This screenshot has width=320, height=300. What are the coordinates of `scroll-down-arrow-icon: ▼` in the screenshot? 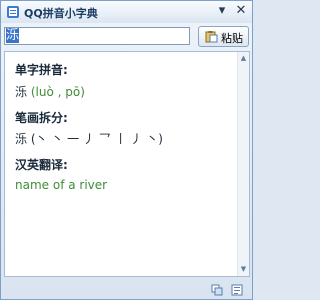 It's located at (243, 269).